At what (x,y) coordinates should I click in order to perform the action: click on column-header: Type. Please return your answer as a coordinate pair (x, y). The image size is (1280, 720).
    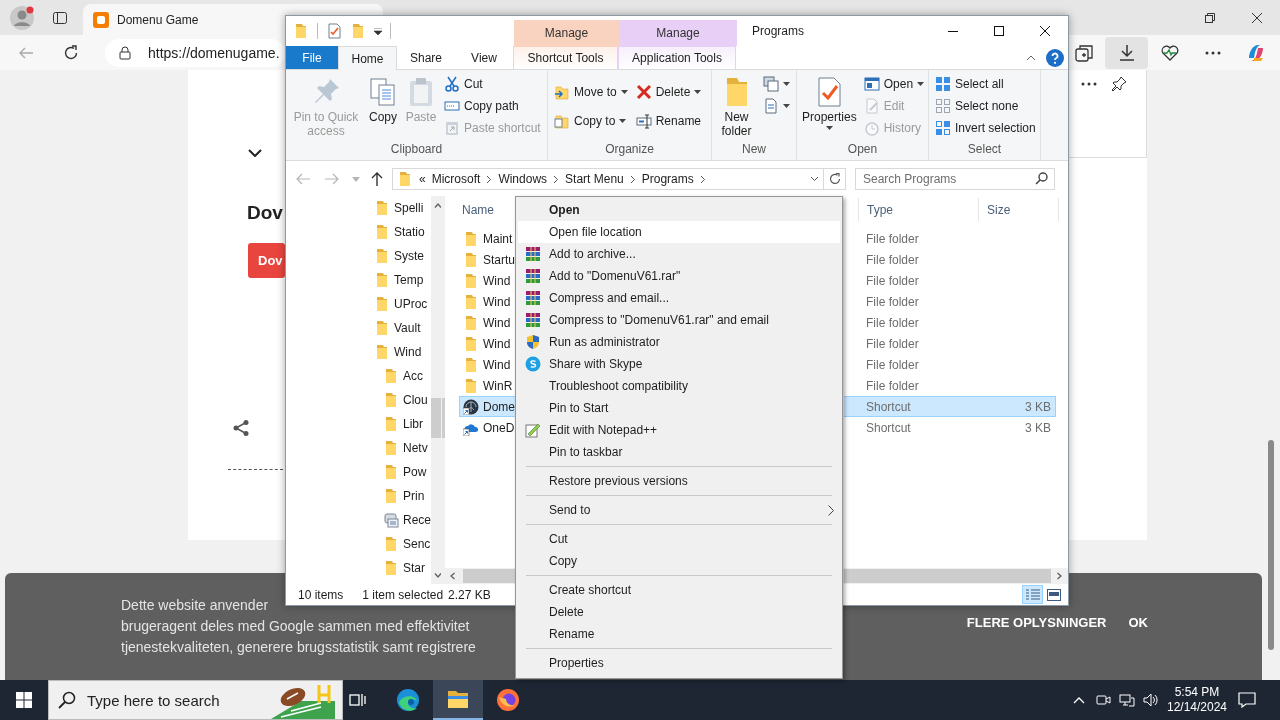
    Looking at the image, I should click on (880, 209).